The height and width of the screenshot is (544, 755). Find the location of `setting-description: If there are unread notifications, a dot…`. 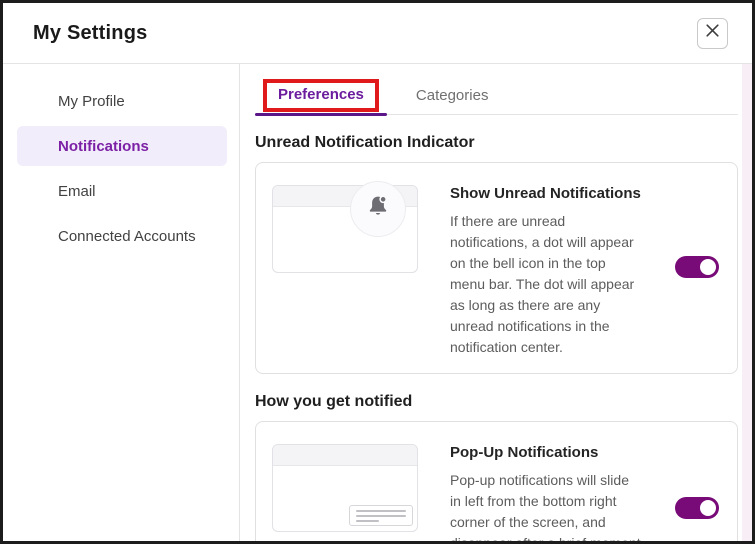

setting-description: If there are unread notifications, a dot… is located at coordinates (542, 284).